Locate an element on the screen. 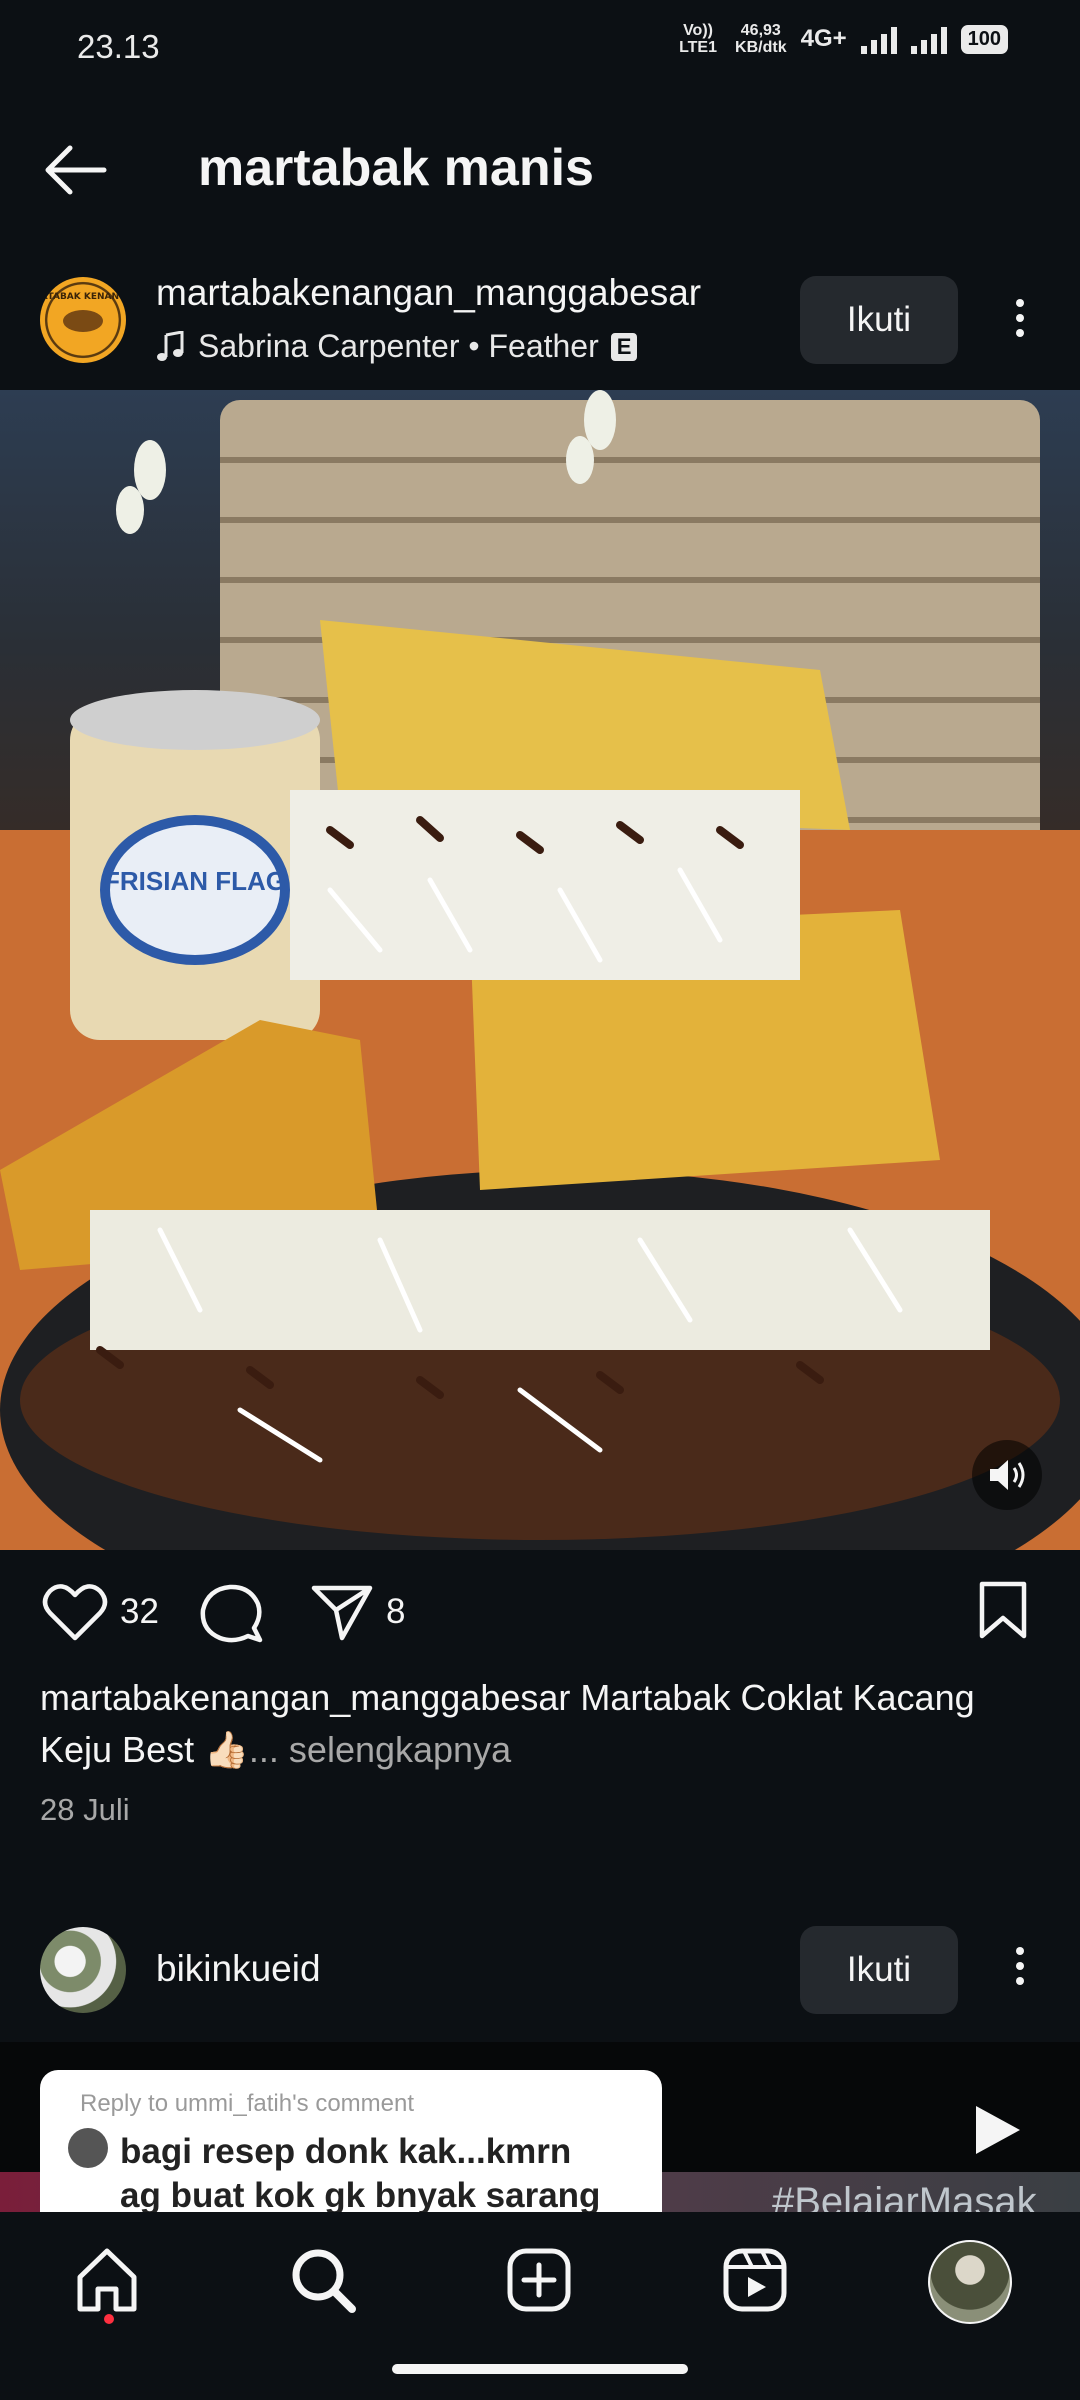  music-note-icon is located at coordinates (170, 345).